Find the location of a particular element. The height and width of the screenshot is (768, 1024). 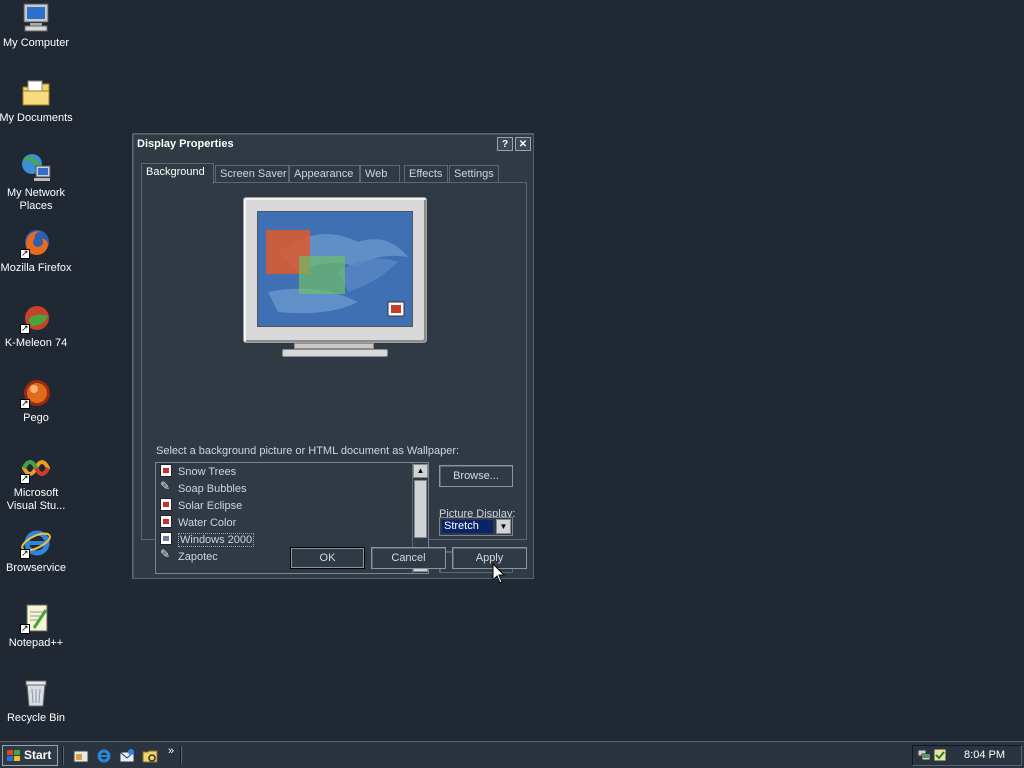

desktop-icon-my-network-places: My Network Places is located at coordinates (37, 182).